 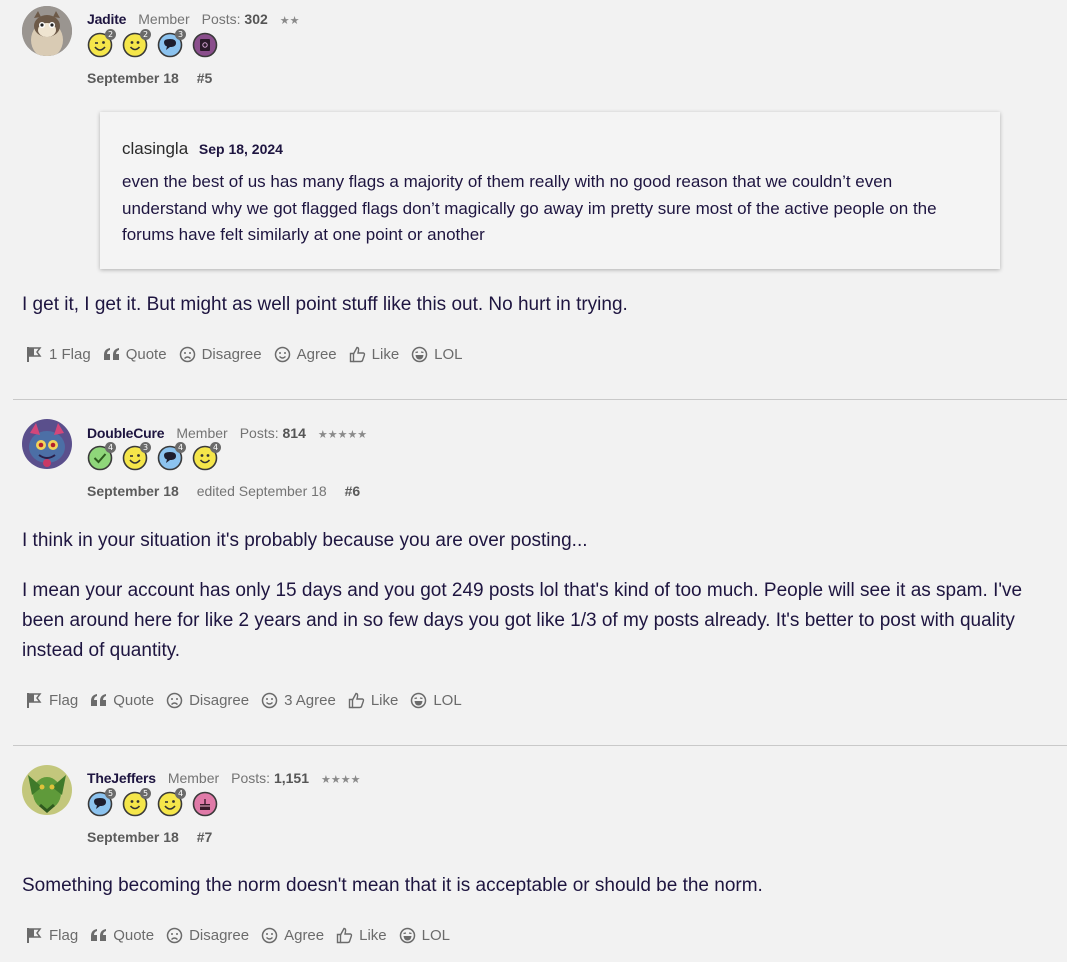 What do you see at coordinates (205, 45) in the screenshot?
I see `notebook-badge-icon` at bounding box center [205, 45].